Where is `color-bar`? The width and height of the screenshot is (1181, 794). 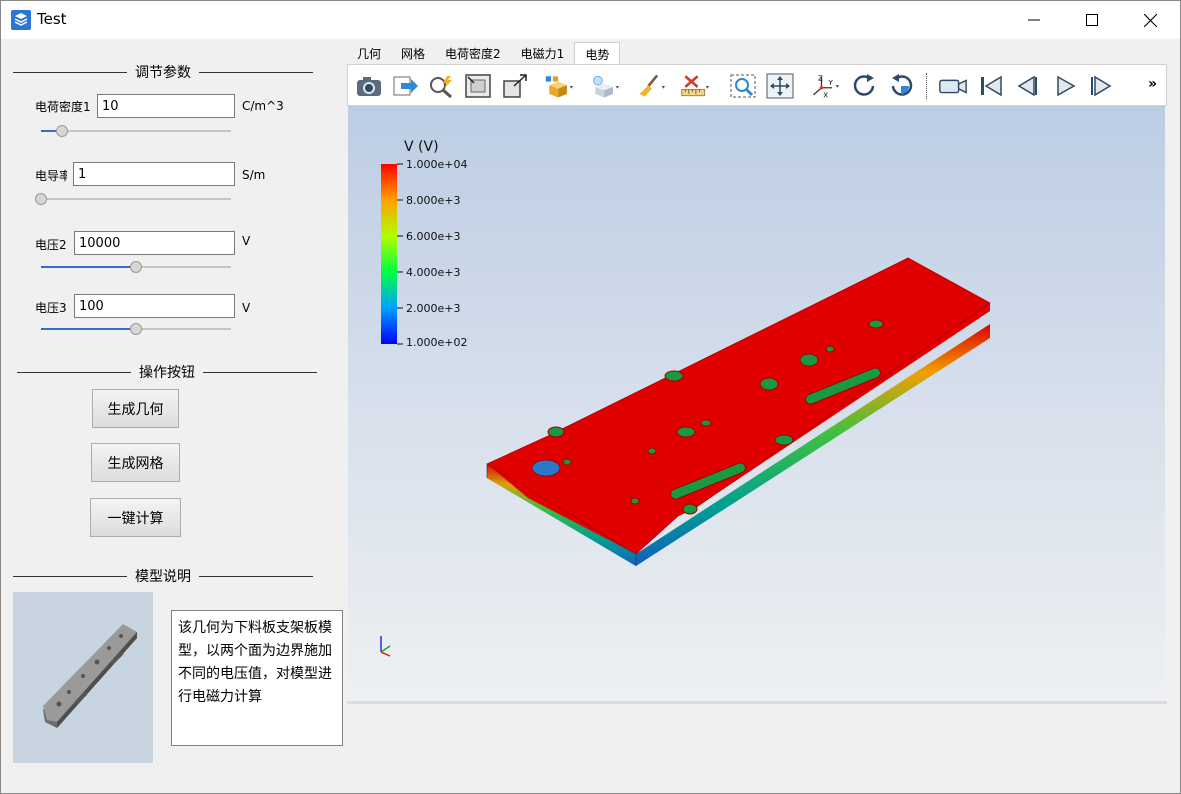
color-bar is located at coordinates (389, 254).